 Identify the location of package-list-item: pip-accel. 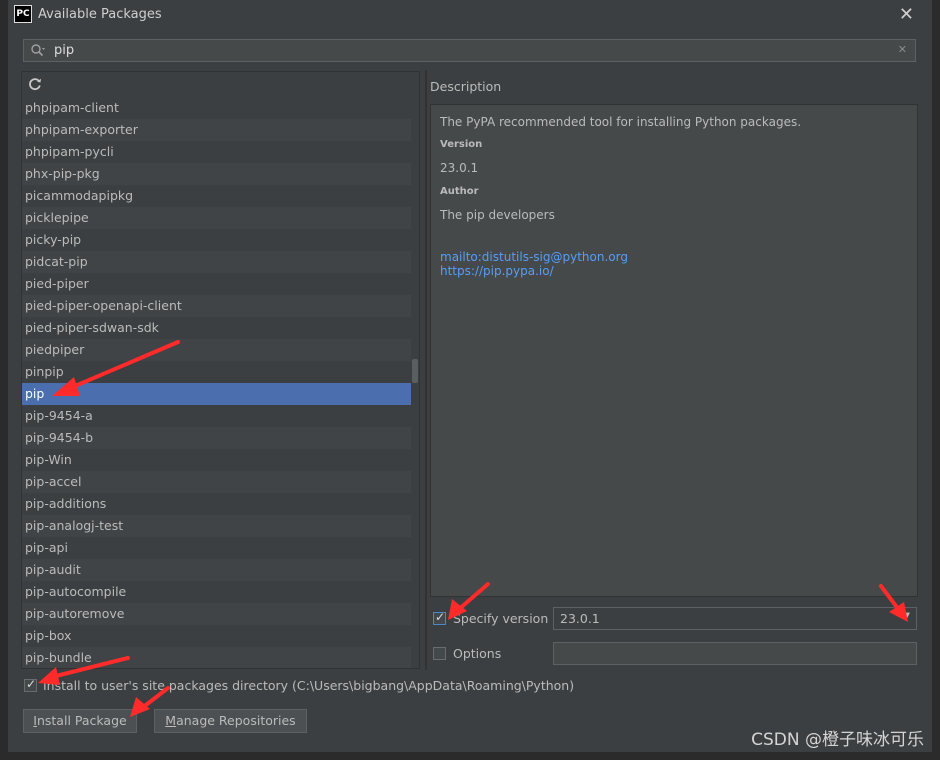
(216, 482).